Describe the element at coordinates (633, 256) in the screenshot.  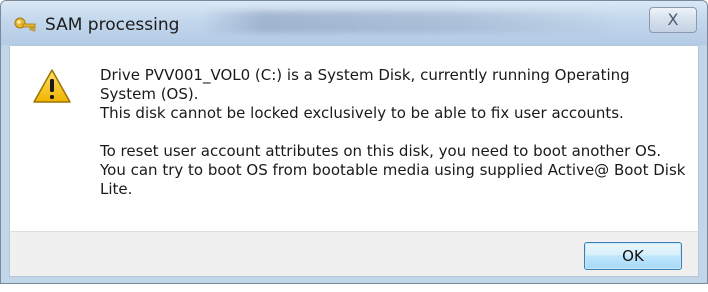
I see `ok-button: OK` at that location.